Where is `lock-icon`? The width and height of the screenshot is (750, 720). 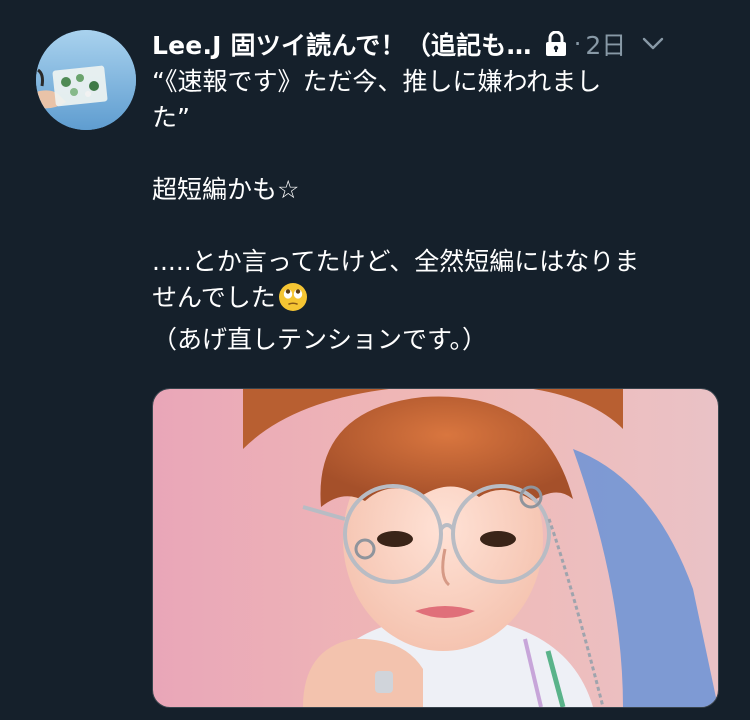 lock-icon is located at coordinates (556, 44).